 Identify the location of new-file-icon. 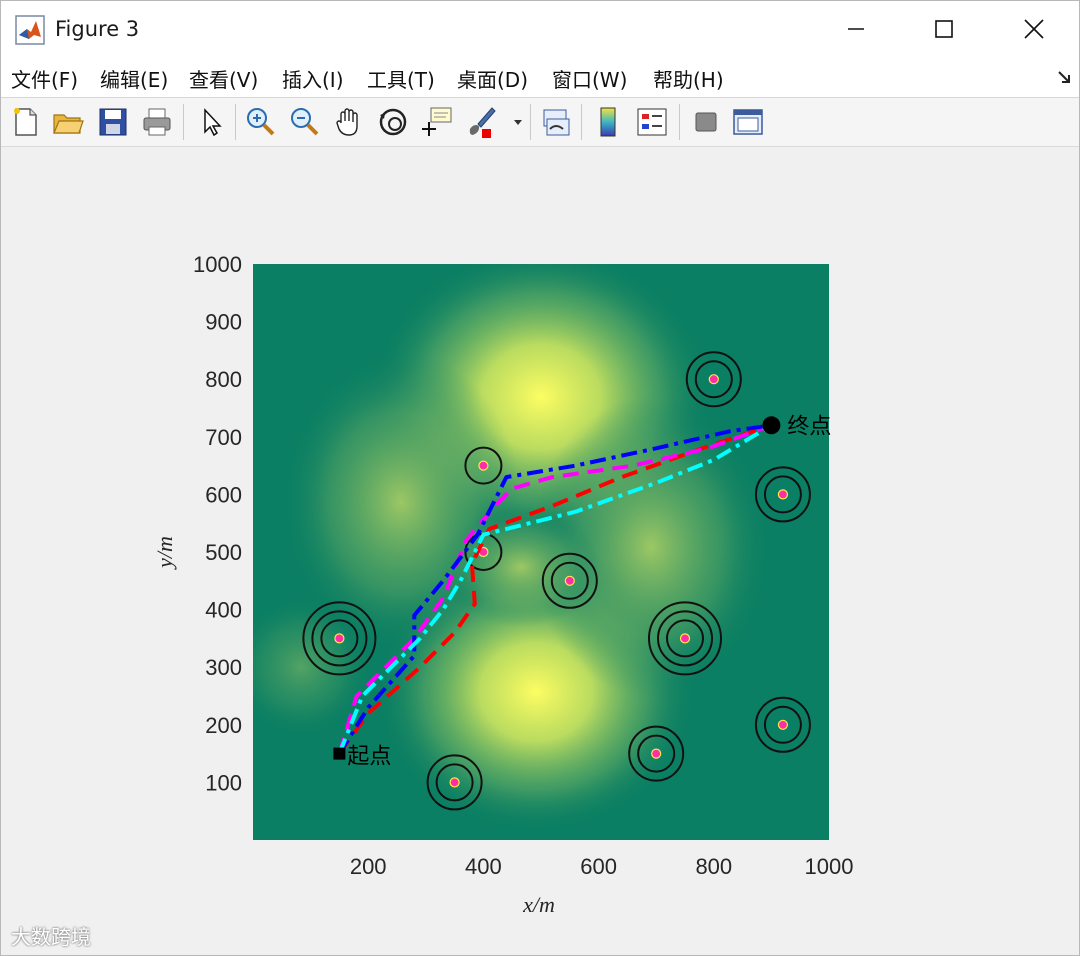
(25, 122).